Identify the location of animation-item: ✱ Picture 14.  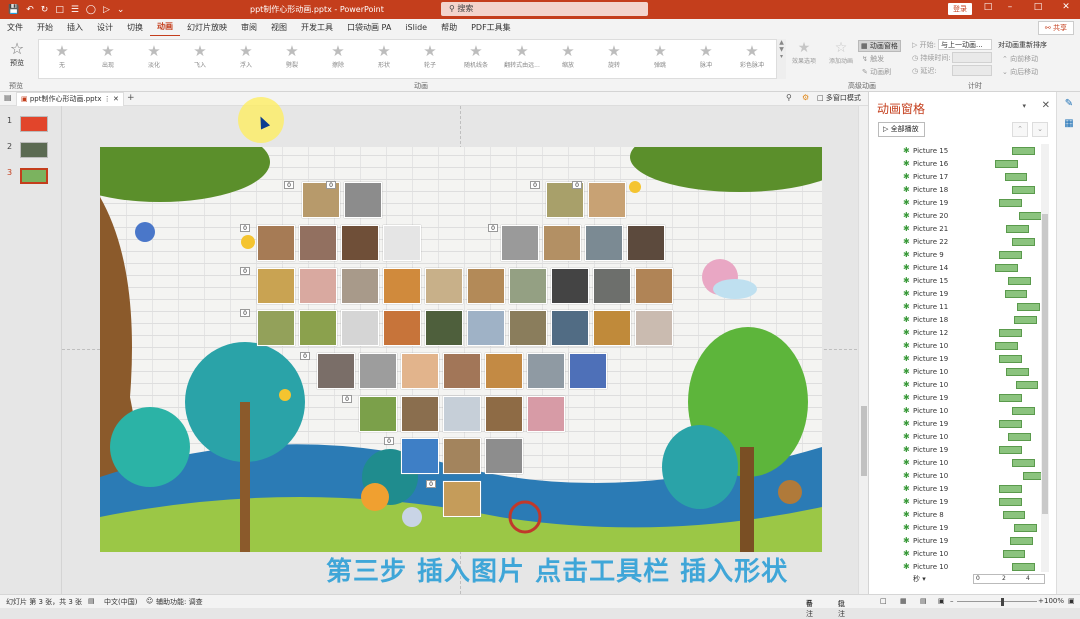
(973, 268).